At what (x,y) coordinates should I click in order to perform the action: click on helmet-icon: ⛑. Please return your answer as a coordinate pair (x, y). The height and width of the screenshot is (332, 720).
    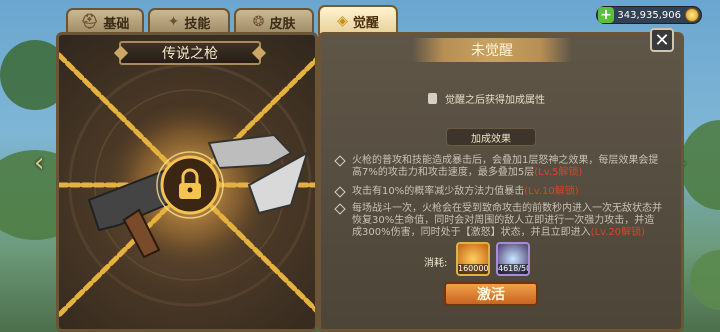
    Looking at the image, I should click on (89, 22).